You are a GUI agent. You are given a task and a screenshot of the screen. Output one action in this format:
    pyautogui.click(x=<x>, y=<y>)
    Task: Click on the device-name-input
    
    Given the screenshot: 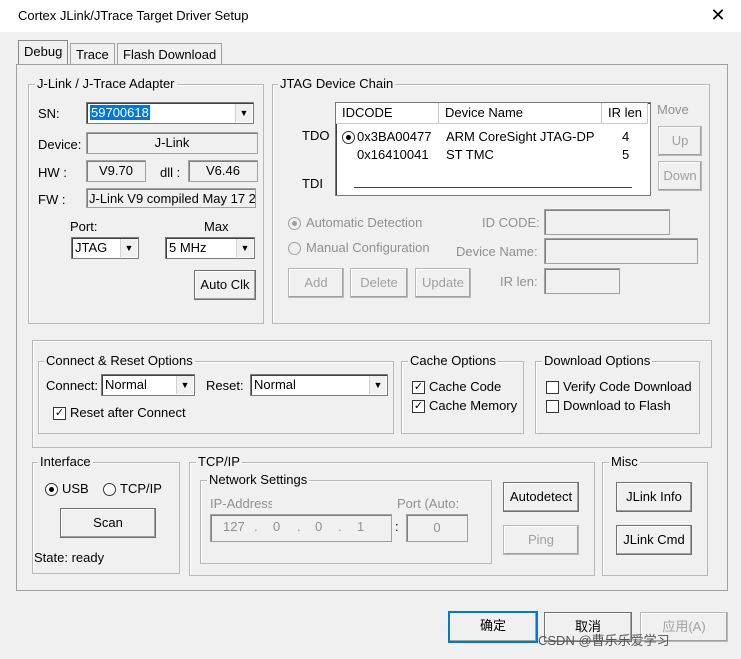 What is the action you would take?
    pyautogui.click(x=621, y=251)
    